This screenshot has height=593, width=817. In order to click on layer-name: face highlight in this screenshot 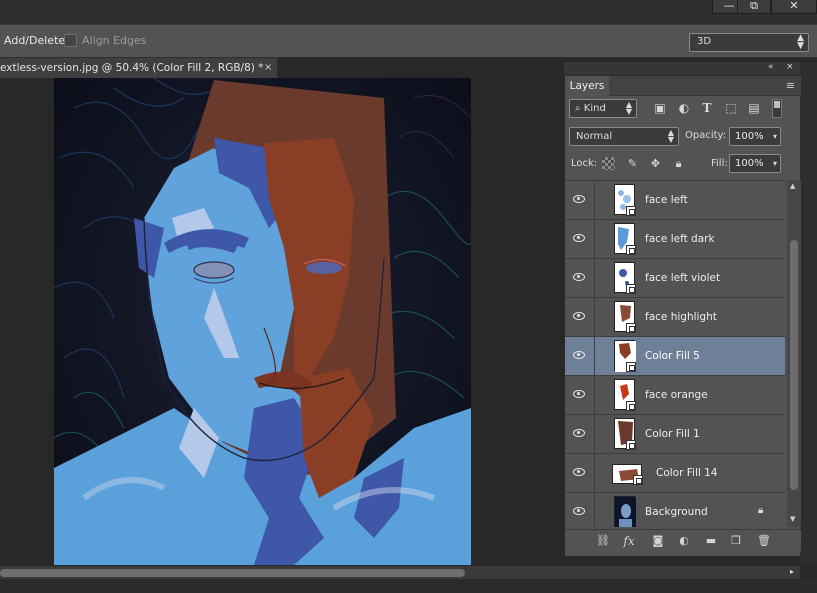, I will do `click(681, 317)`.